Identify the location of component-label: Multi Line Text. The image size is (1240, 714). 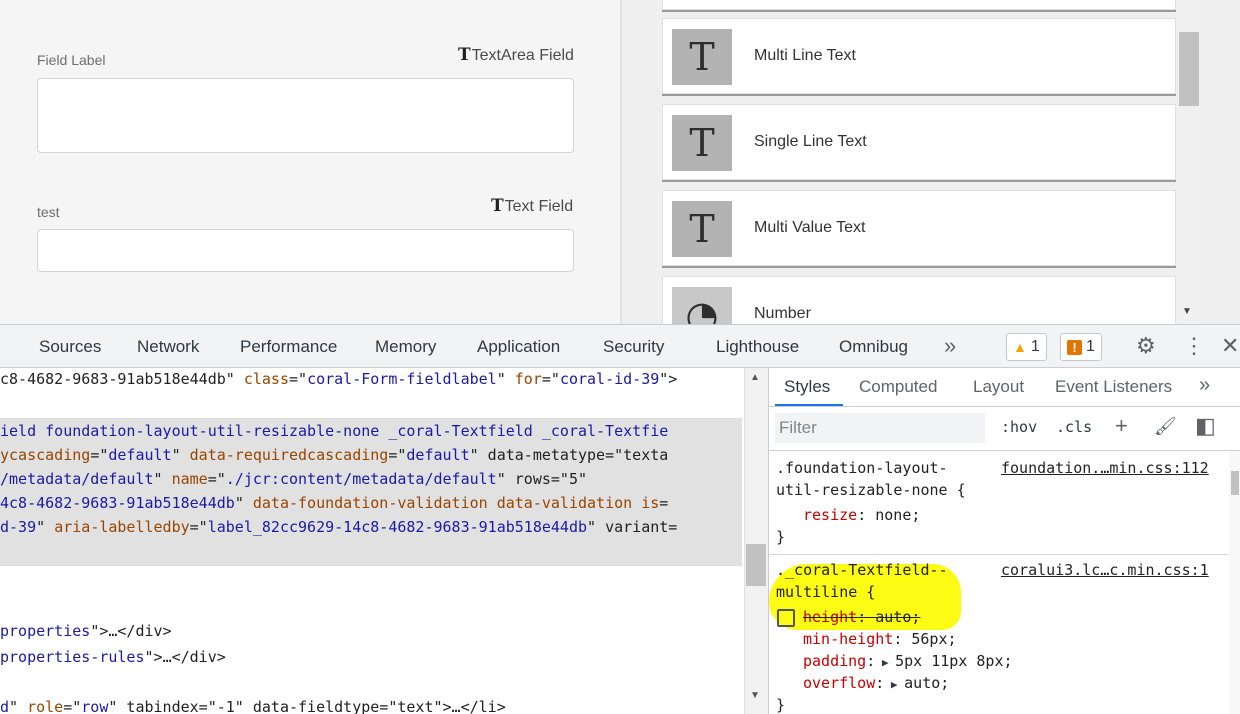
(805, 55).